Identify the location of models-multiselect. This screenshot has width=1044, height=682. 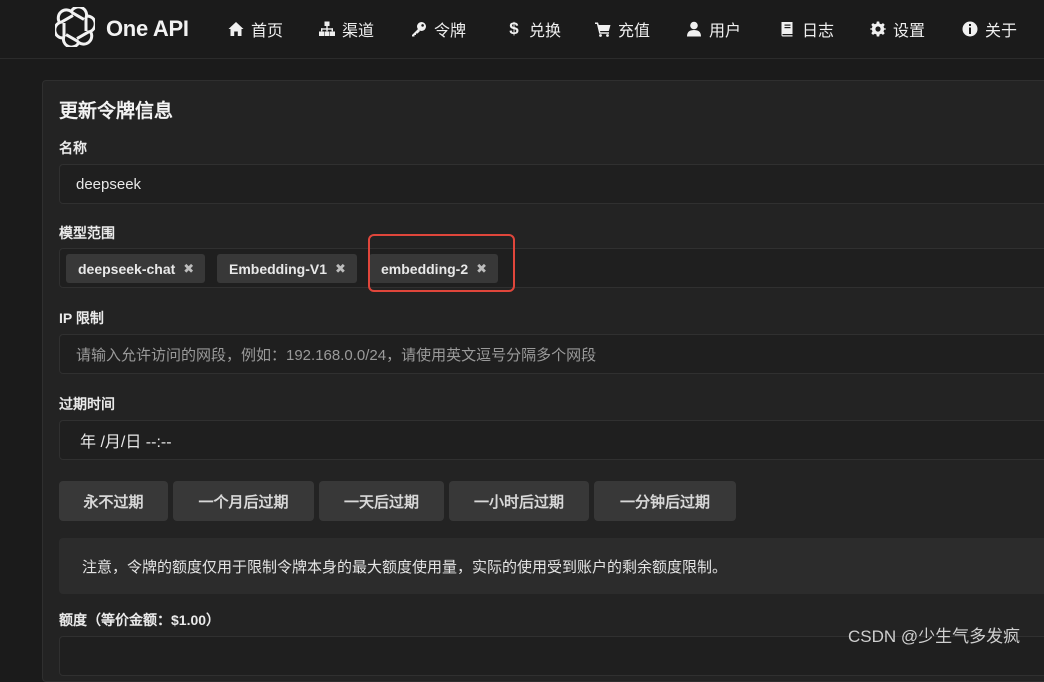
(551, 268).